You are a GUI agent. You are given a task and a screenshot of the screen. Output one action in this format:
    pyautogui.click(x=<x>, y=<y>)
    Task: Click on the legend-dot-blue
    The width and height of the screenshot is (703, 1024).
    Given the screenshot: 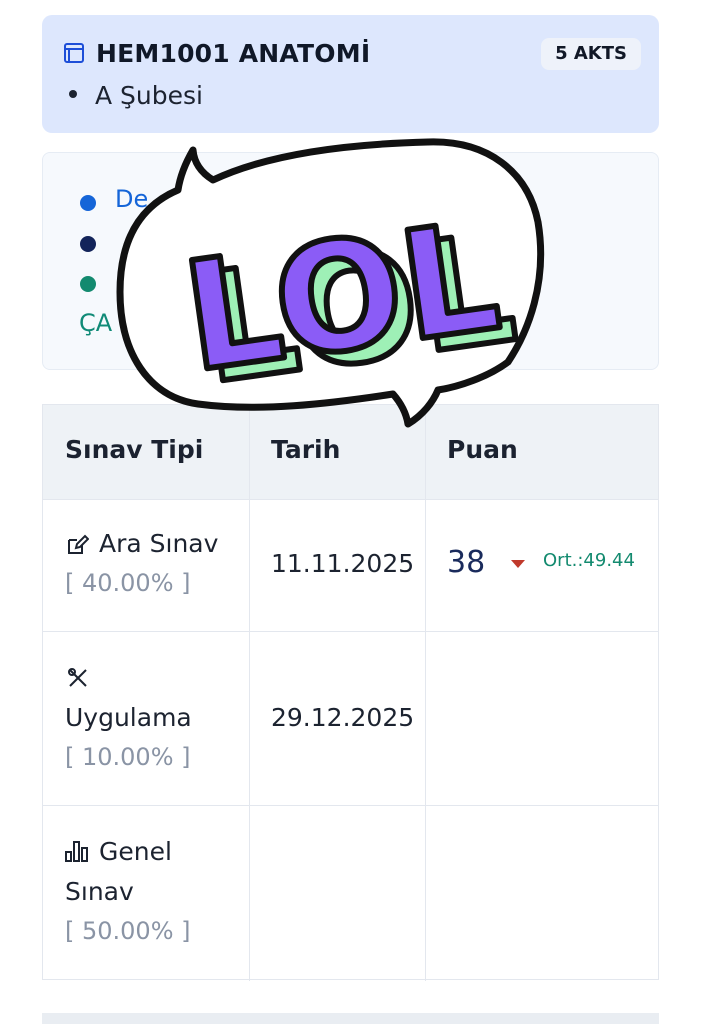 What is the action you would take?
    pyautogui.click(x=88, y=203)
    